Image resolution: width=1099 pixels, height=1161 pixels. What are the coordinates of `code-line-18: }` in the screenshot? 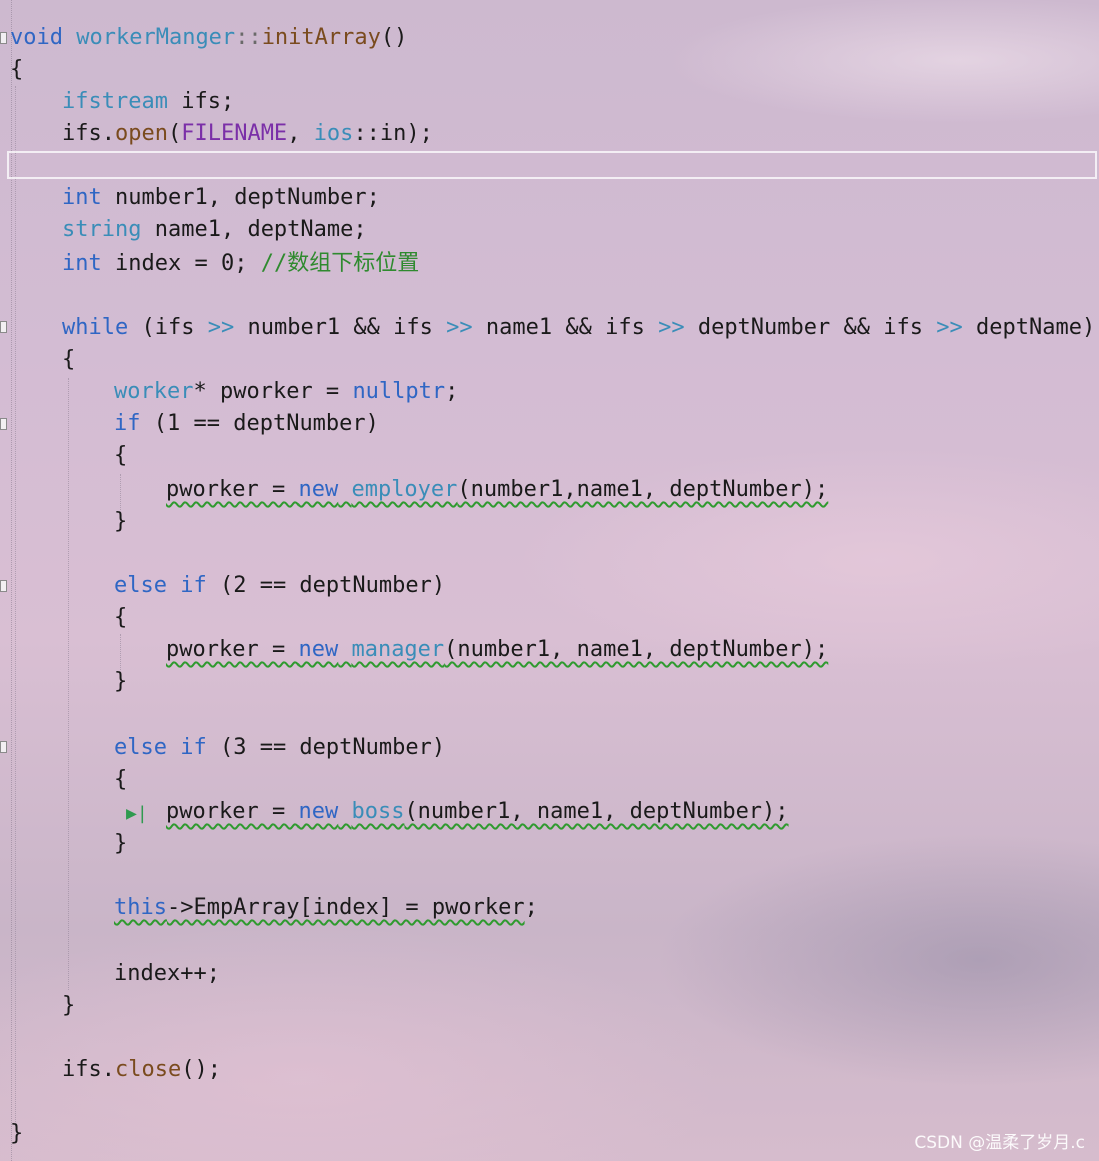 It's located at (120, 682).